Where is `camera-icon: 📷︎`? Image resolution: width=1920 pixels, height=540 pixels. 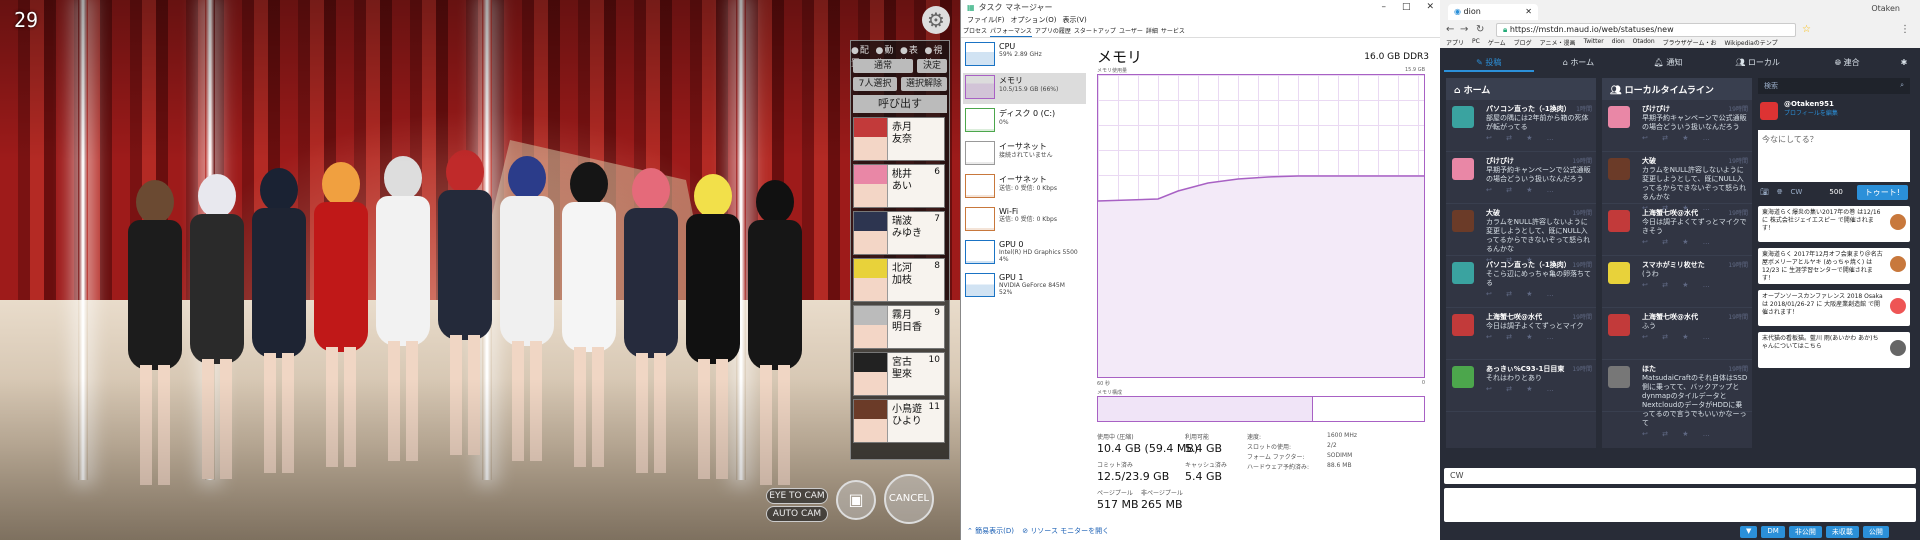
camera-icon: 📷︎ is located at coordinates (1764, 192).